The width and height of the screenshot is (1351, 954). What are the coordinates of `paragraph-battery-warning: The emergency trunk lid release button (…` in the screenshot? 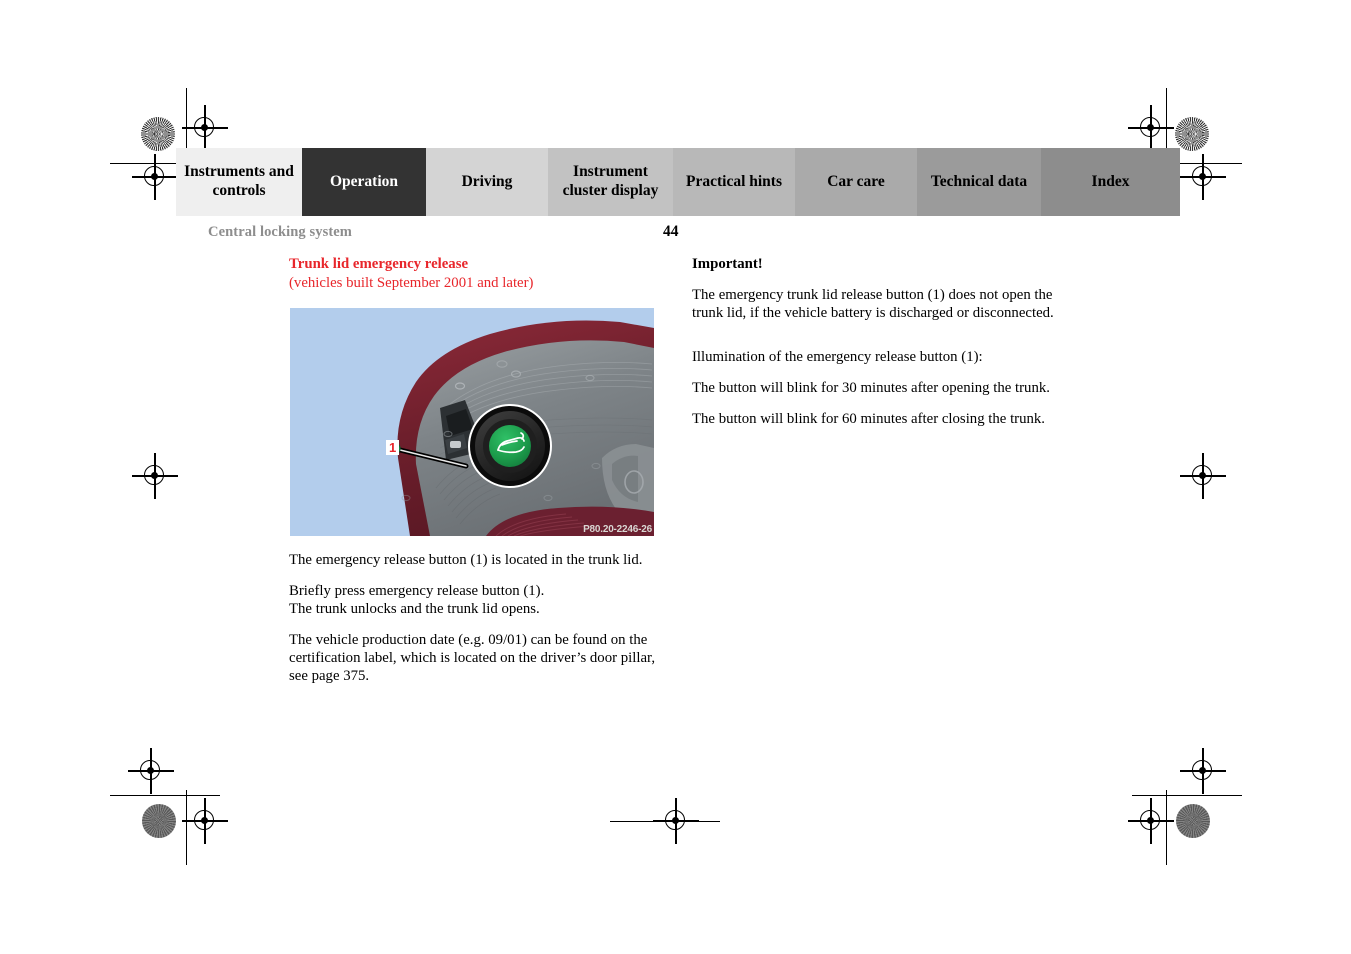 It's located at (873, 304).